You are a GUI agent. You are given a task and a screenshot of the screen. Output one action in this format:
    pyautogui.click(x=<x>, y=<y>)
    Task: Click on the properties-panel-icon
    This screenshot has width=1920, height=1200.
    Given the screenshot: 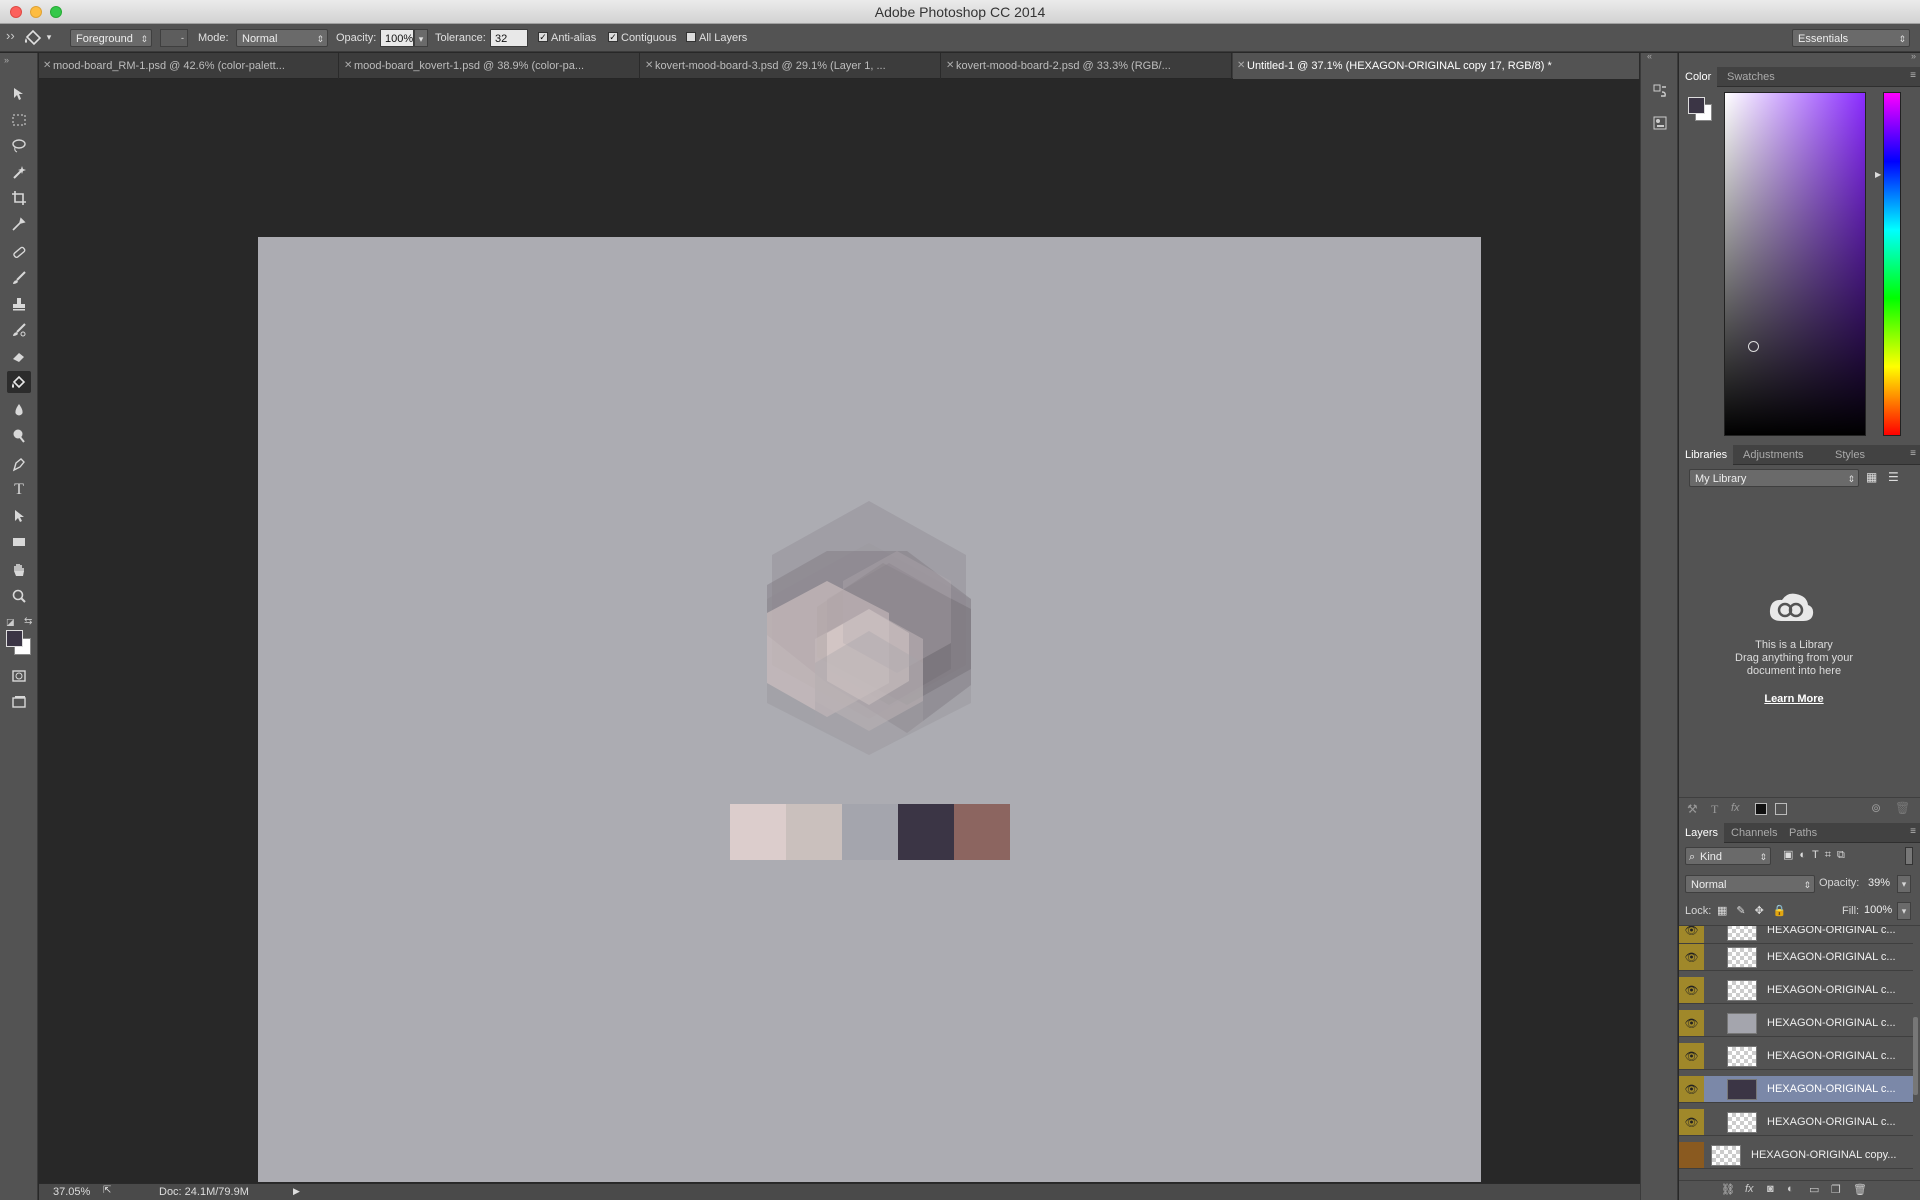 What is the action you would take?
    pyautogui.click(x=1660, y=123)
    